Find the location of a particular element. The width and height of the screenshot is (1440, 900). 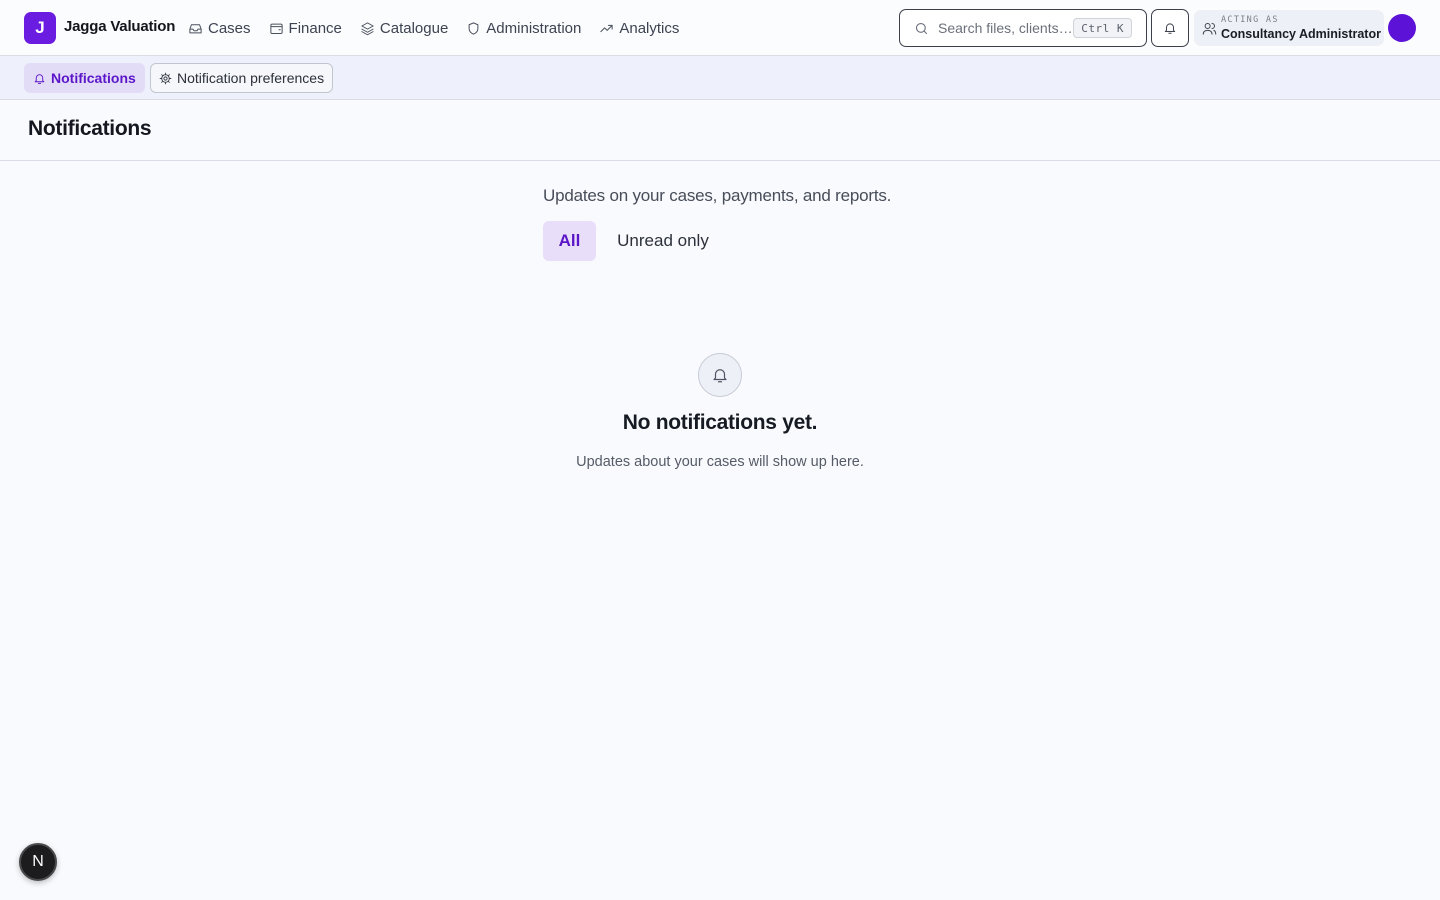

user-avatar is located at coordinates (1402, 28).